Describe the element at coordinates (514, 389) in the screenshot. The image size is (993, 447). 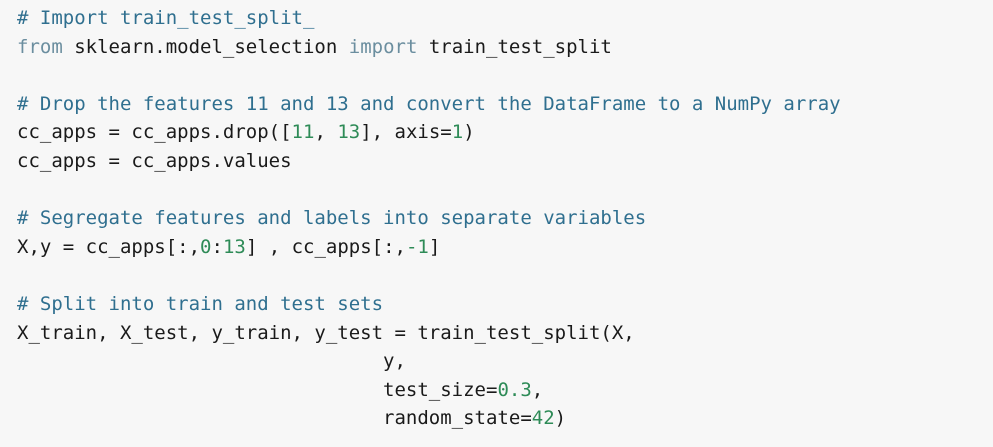
I see `code-number: 0.3` at that location.